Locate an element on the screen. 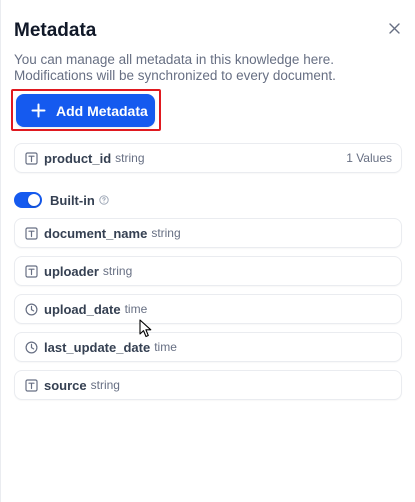 The image size is (415, 502). metadata-name: source is located at coordinates (65, 385).